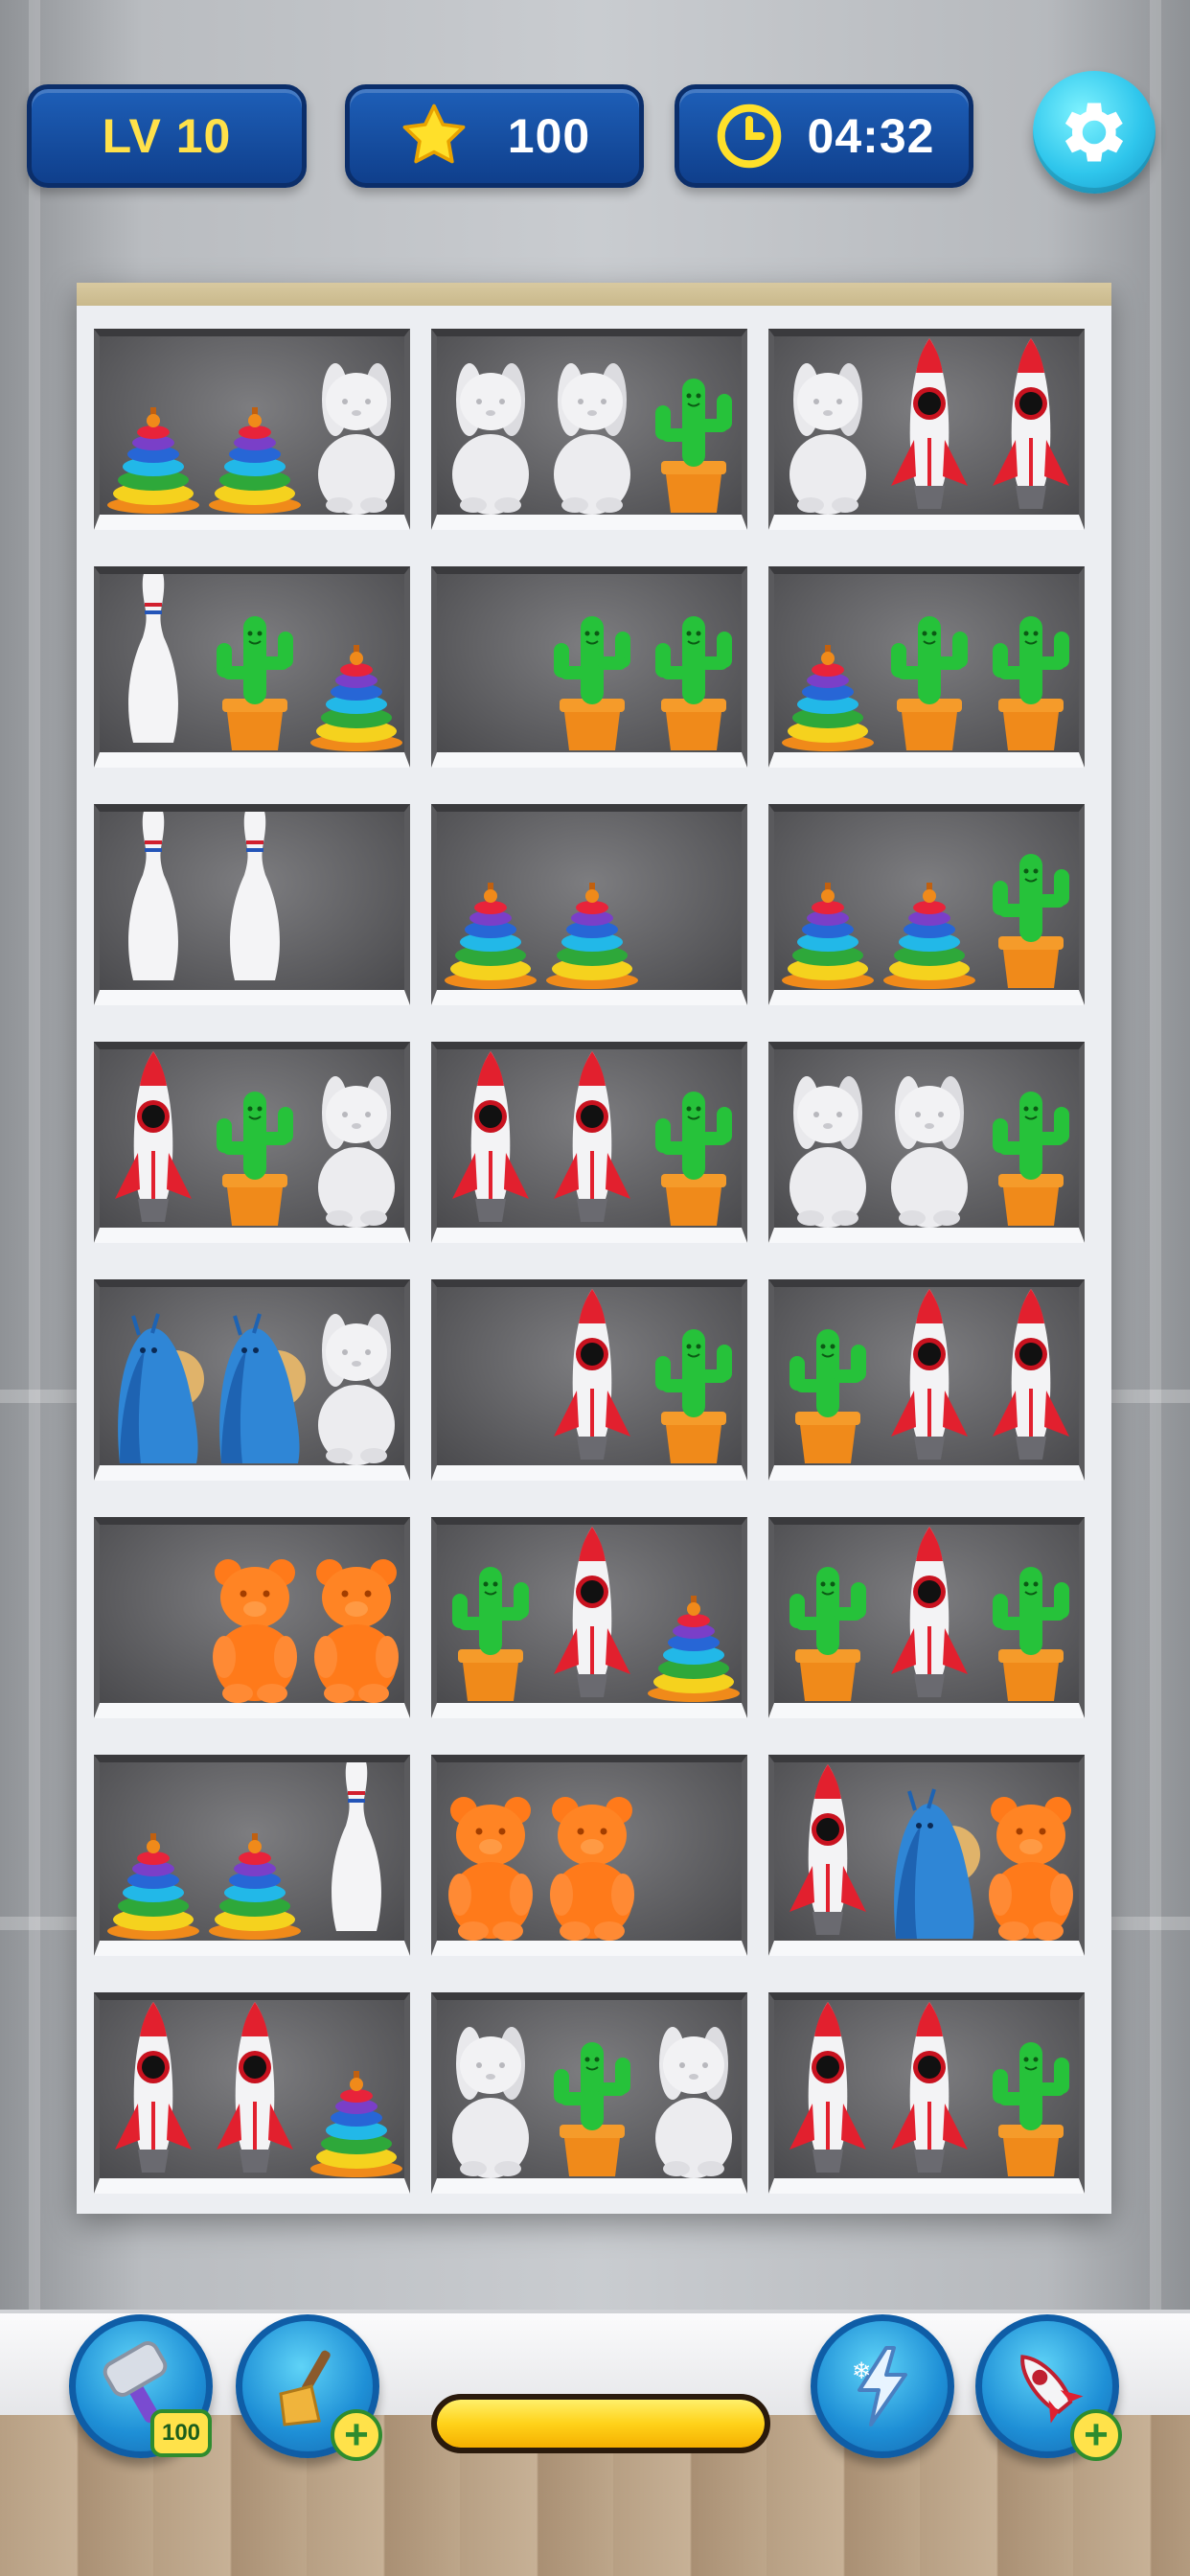 The image size is (1190, 2576). I want to click on bunny-icon, so click(828, 428).